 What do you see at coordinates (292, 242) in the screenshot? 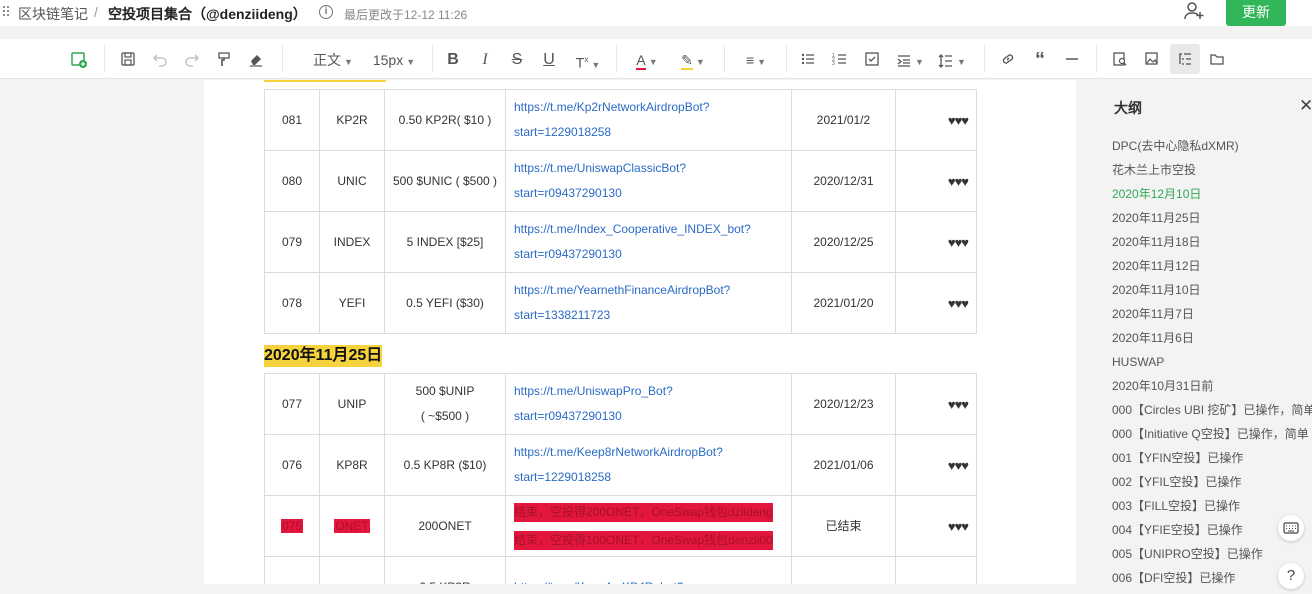
I see `cell-number: 079` at bounding box center [292, 242].